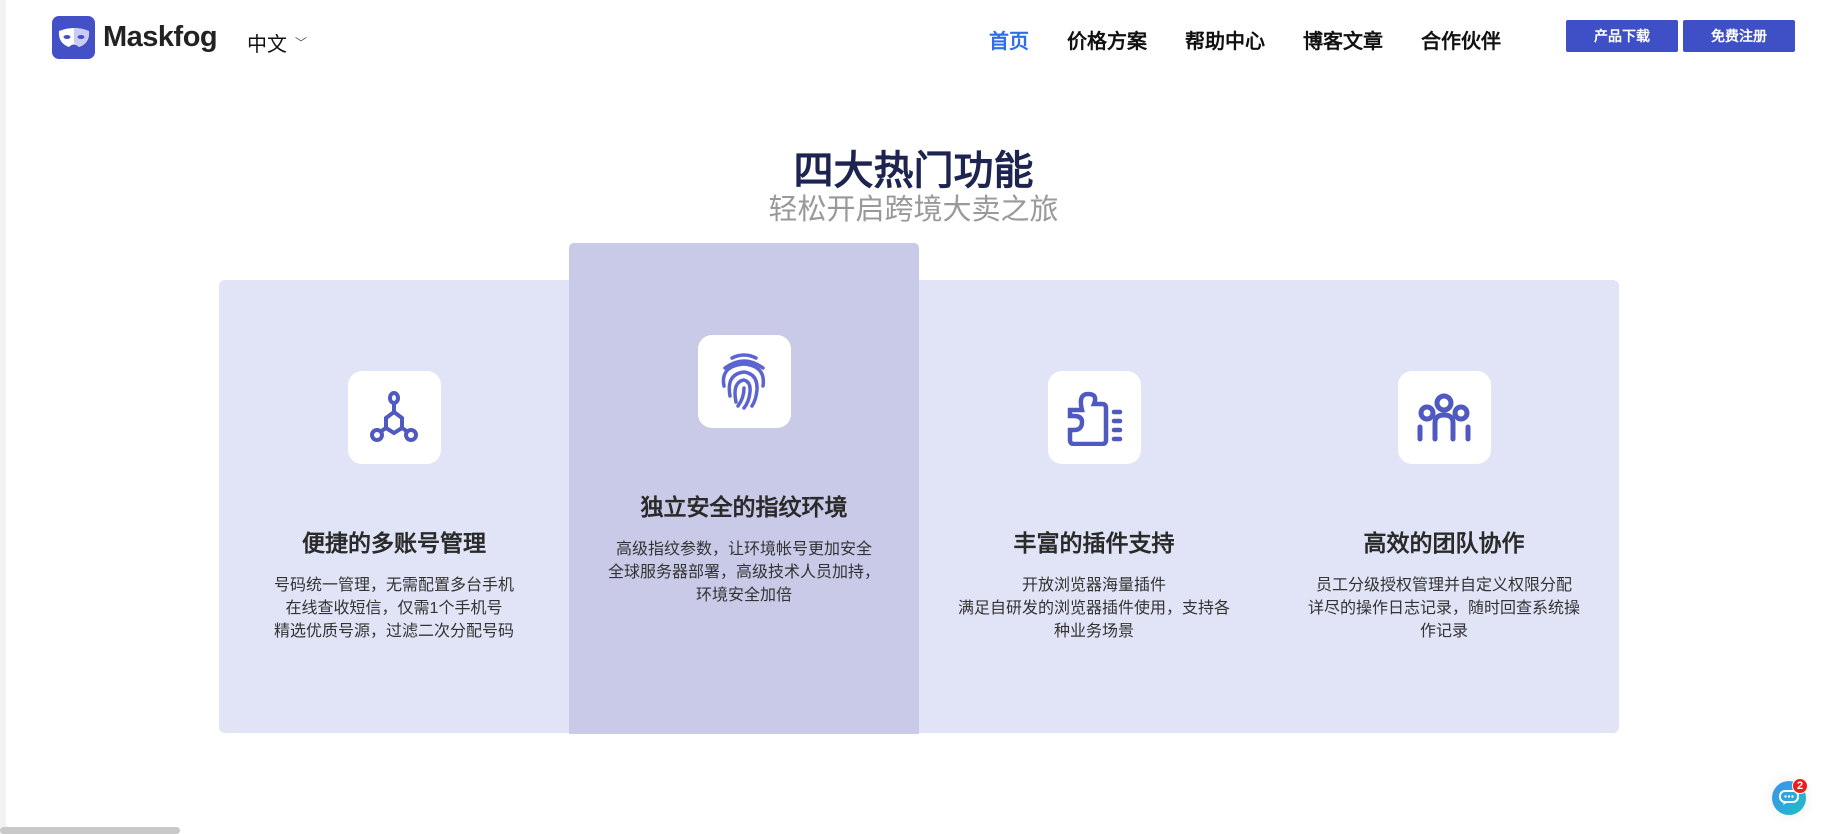 The width and height of the screenshot is (1827, 834). Describe the element at coordinates (743, 549) in the screenshot. I see `description-line: 高级指纹参数，让环境帐号更加安全` at that location.